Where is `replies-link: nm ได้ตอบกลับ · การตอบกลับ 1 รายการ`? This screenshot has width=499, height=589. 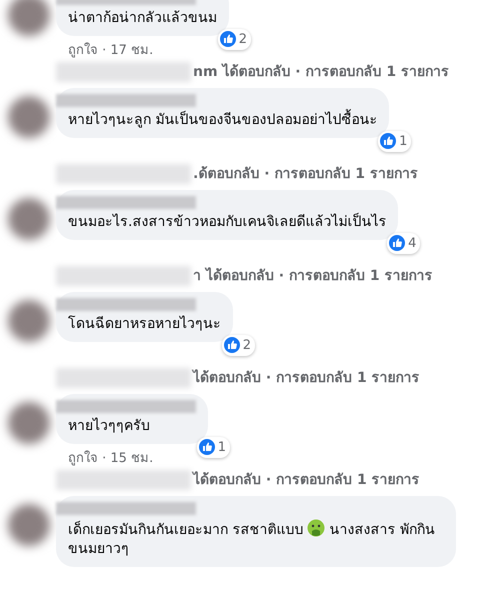 replies-link: nm ได้ตอบกลับ · การตอบกลับ 1 รายการ is located at coordinates (321, 72).